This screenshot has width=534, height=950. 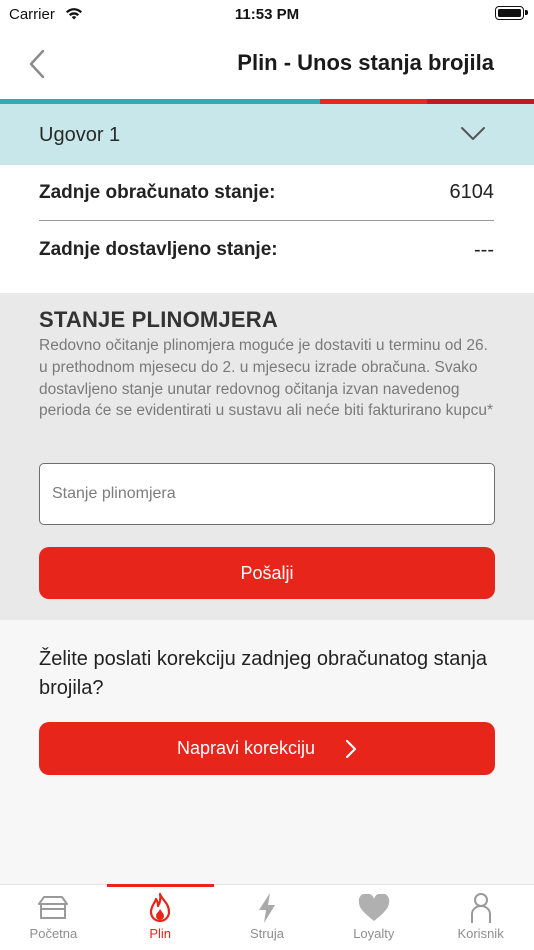 I want to click on last-billed-label: Zadnje obračunato stanje:, so click(x=157, y=192).